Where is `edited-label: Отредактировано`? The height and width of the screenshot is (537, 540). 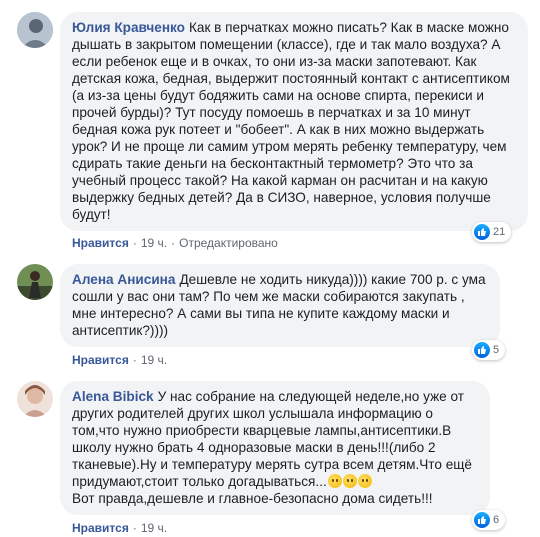
edited-label: Отредактировано is located at coordinates (228, 243).